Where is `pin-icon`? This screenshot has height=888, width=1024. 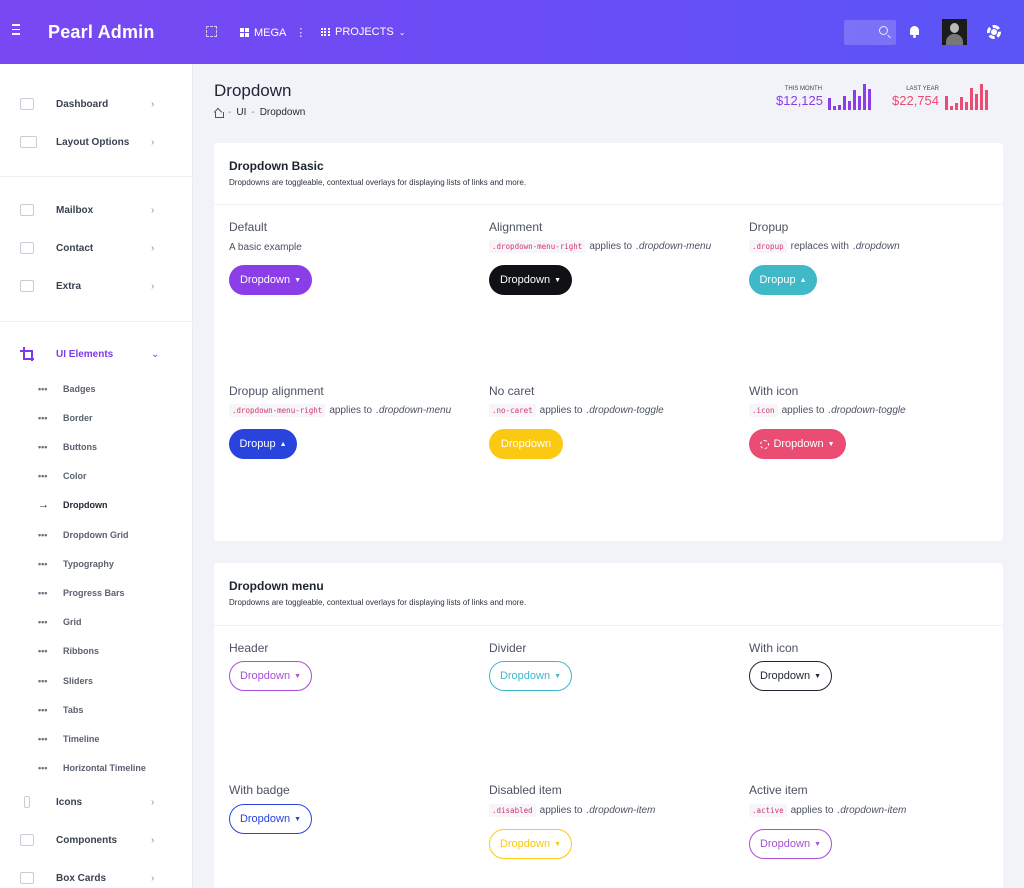 pin-icon is located at coordinates (27, 802).